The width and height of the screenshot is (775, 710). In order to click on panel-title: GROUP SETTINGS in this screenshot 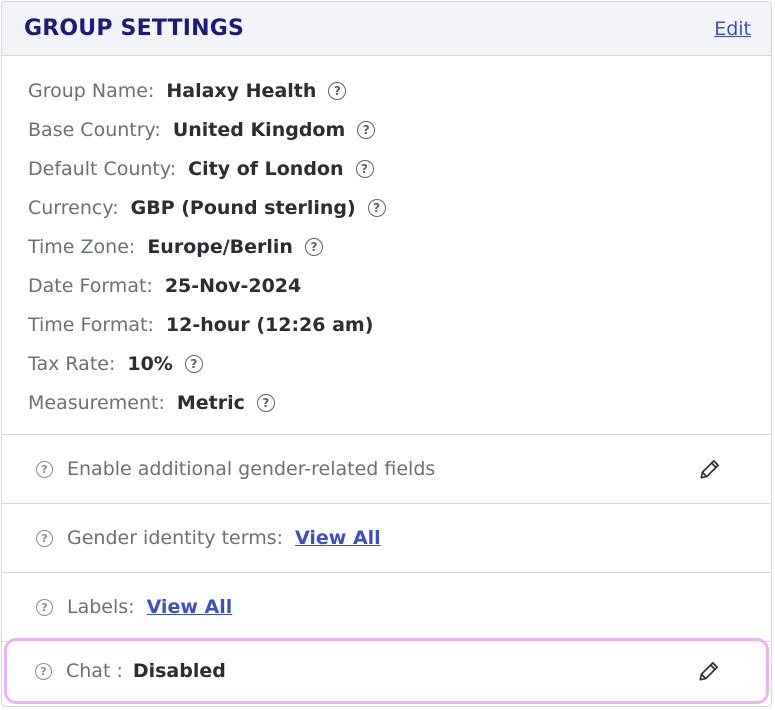, I will do `click(134, 28)`.